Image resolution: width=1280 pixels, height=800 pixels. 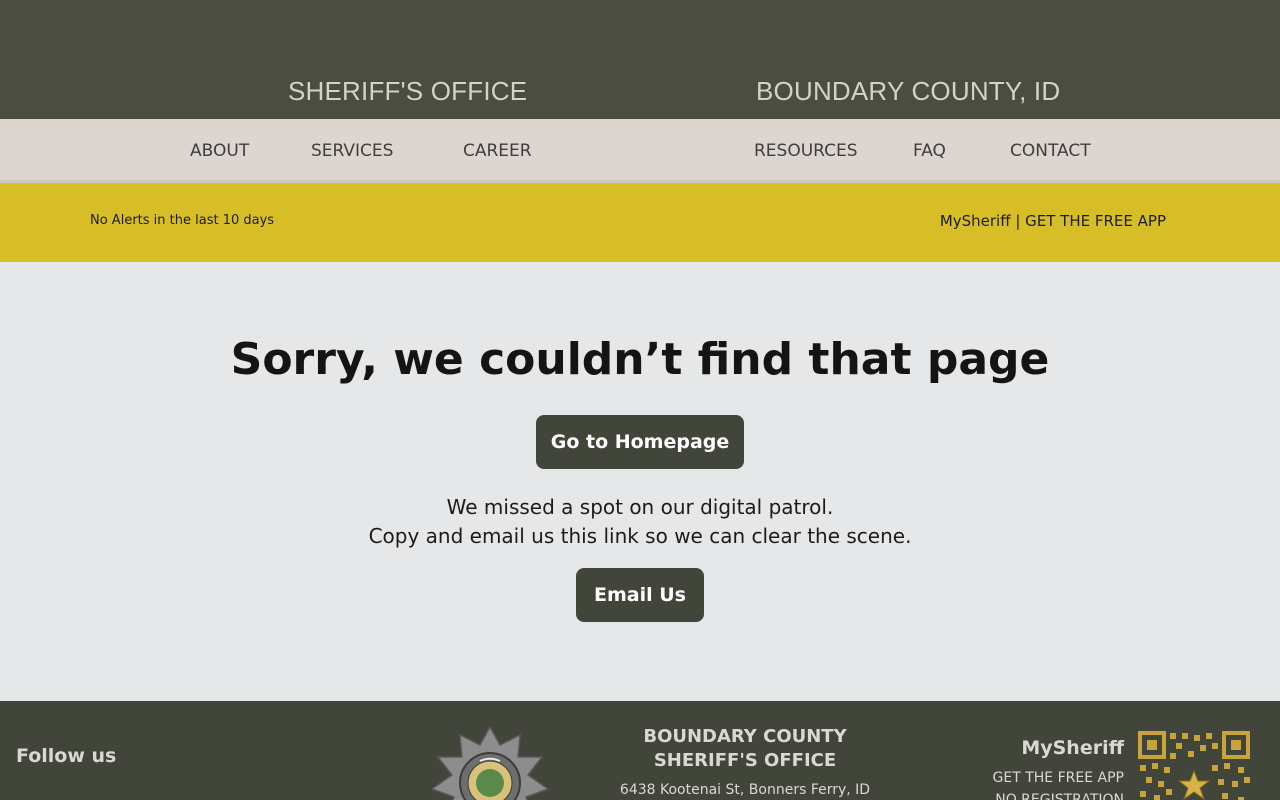 I want to click on header-title-sheriffs-office: SHERIFF'S OFFICE, so click(x=407, y=91).